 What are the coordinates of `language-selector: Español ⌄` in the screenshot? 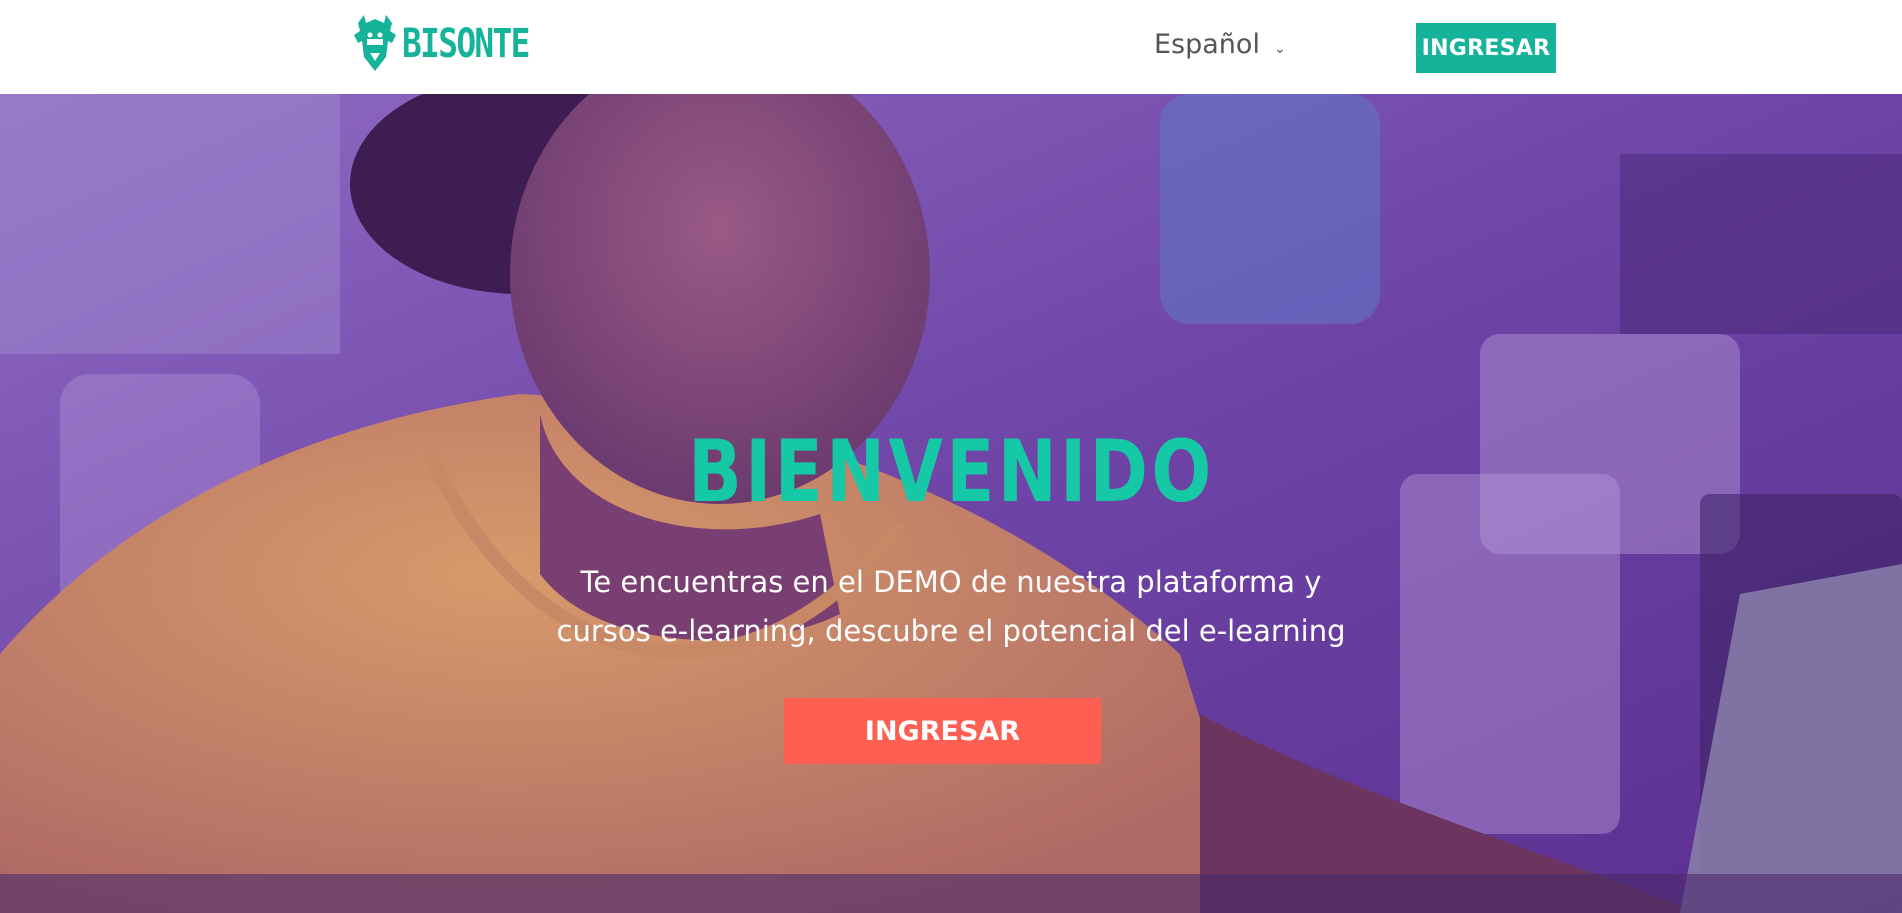 It's located at (1220, 44).